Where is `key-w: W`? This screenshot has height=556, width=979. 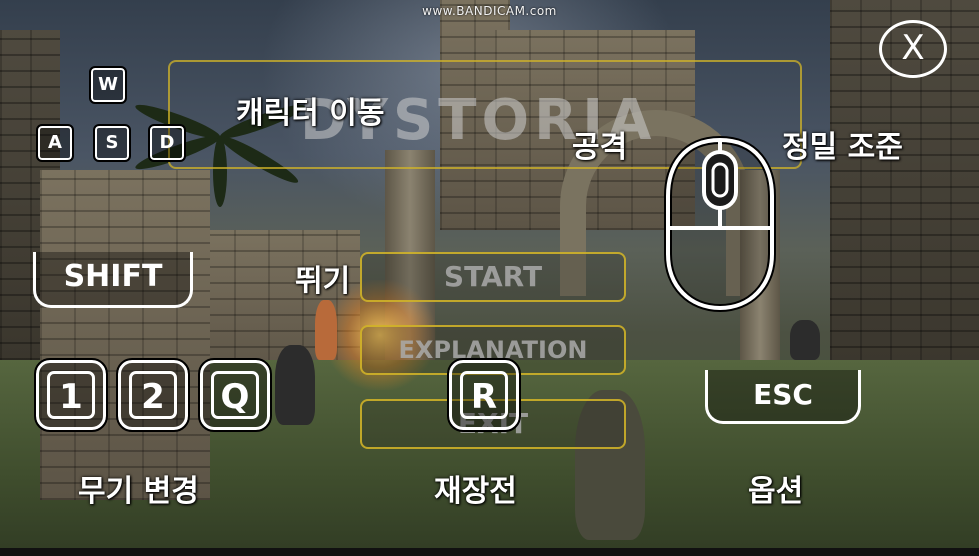 key-w: W is located at coordinates (108, 85).